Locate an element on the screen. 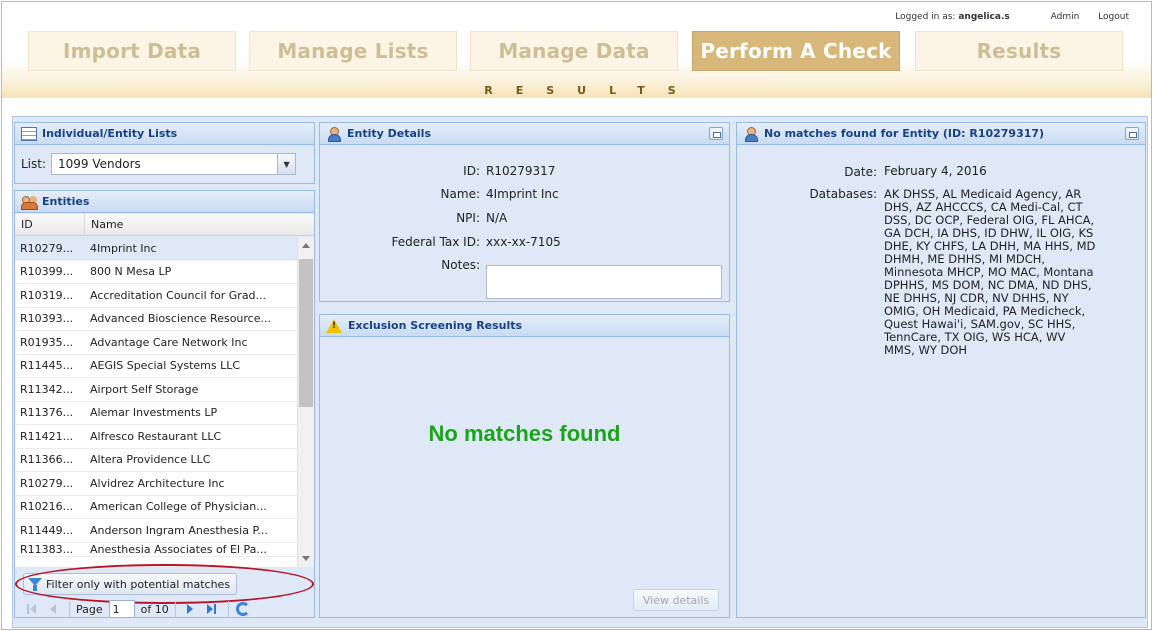 Image resolution: width=1153 pixels, height=631 pixels. nav-manage-lists: Manage Lists is located at coordinates (353, 51).